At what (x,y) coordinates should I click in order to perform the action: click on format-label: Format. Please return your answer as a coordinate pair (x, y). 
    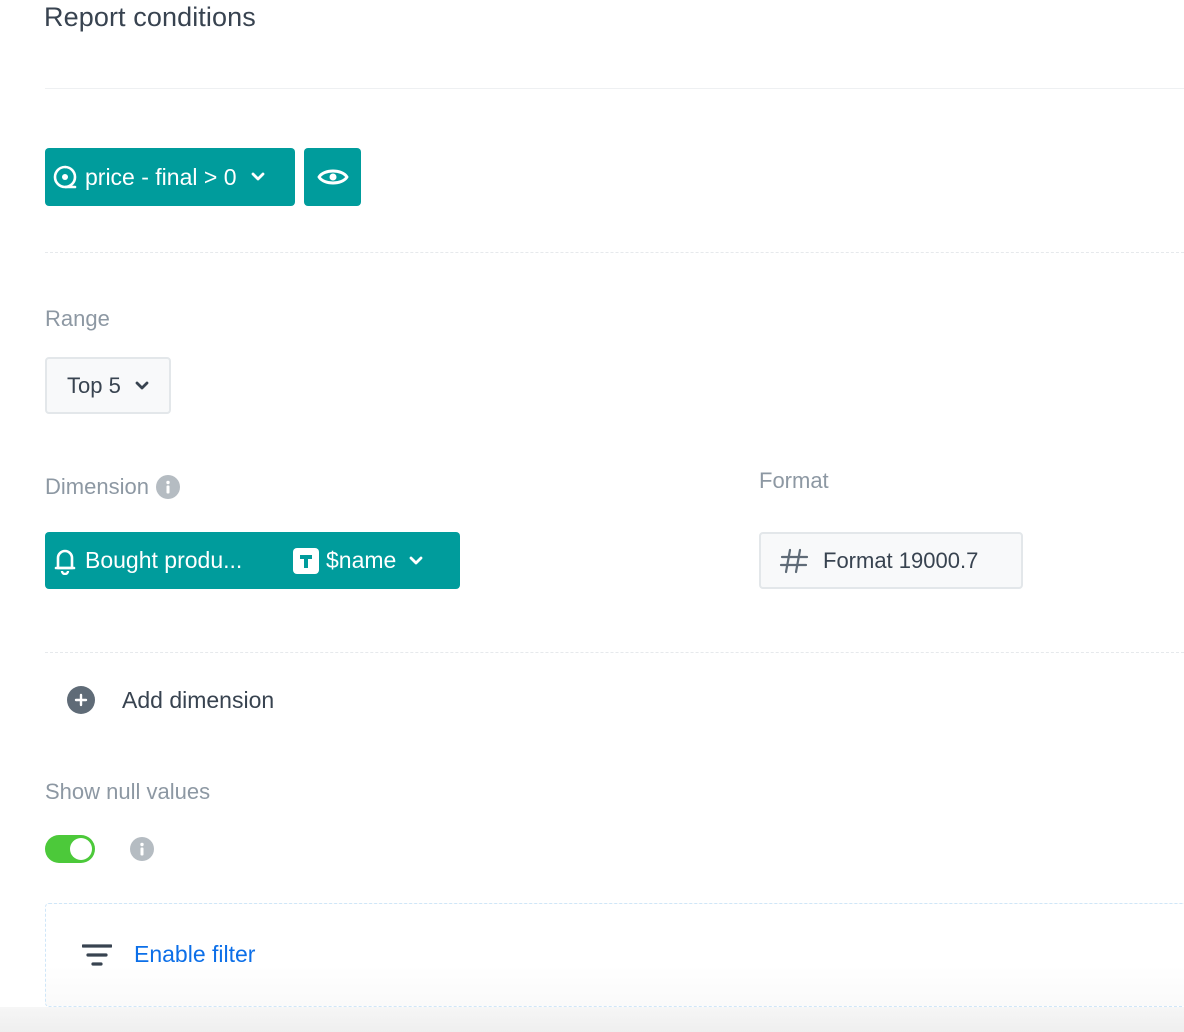
    Looking at the image, I should click on (794, 480).